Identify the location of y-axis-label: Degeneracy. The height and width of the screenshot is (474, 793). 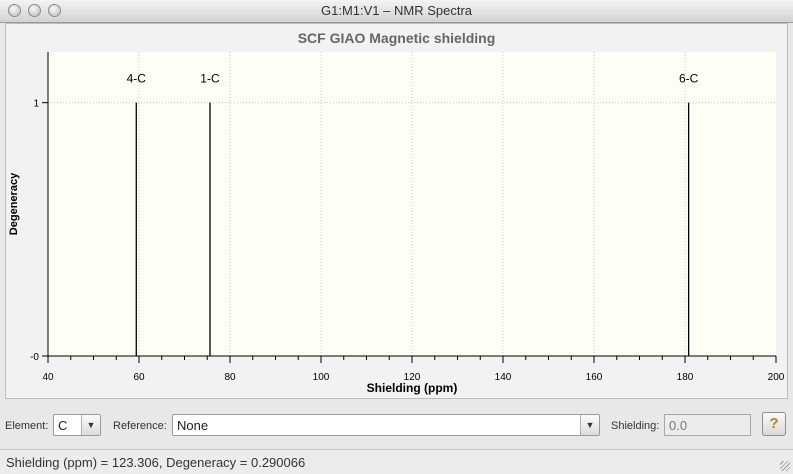
(14, 203).